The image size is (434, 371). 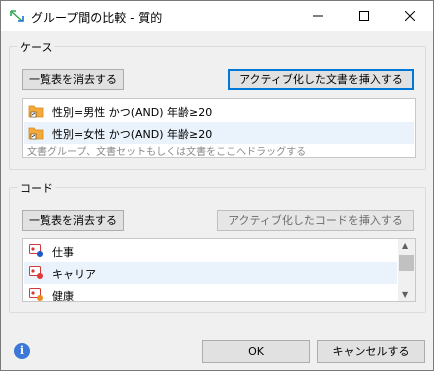 What do you see at coordinates (74, 274) in the screenshot?
I see `code-label: キャリア` at bounding box center [74, 274].